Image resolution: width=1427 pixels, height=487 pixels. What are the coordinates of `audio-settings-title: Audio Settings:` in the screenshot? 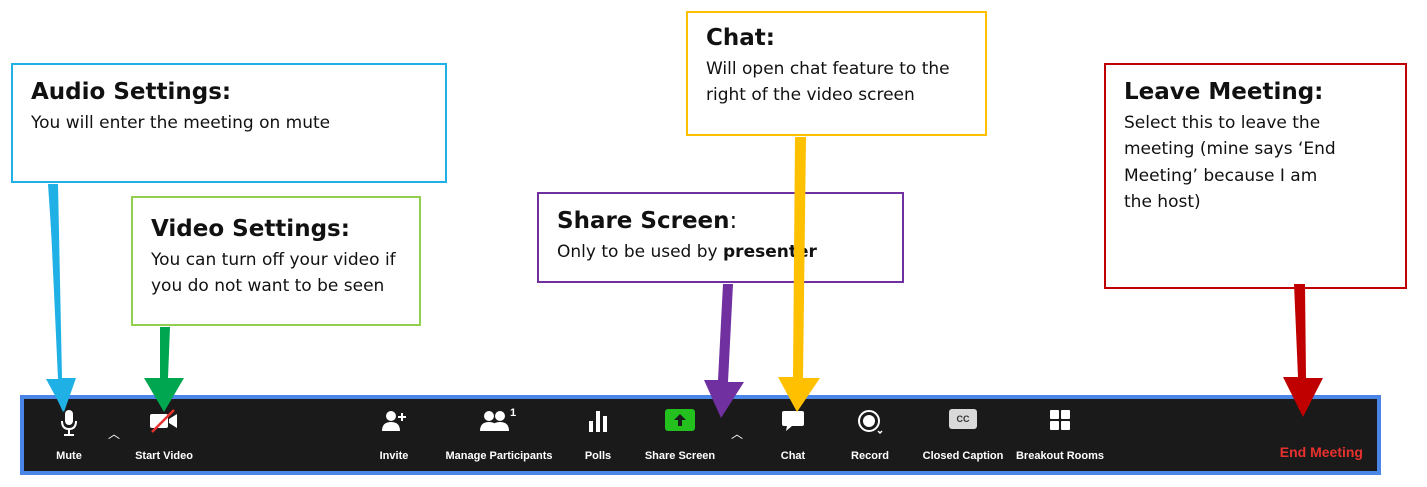 It's located at (131, 92).